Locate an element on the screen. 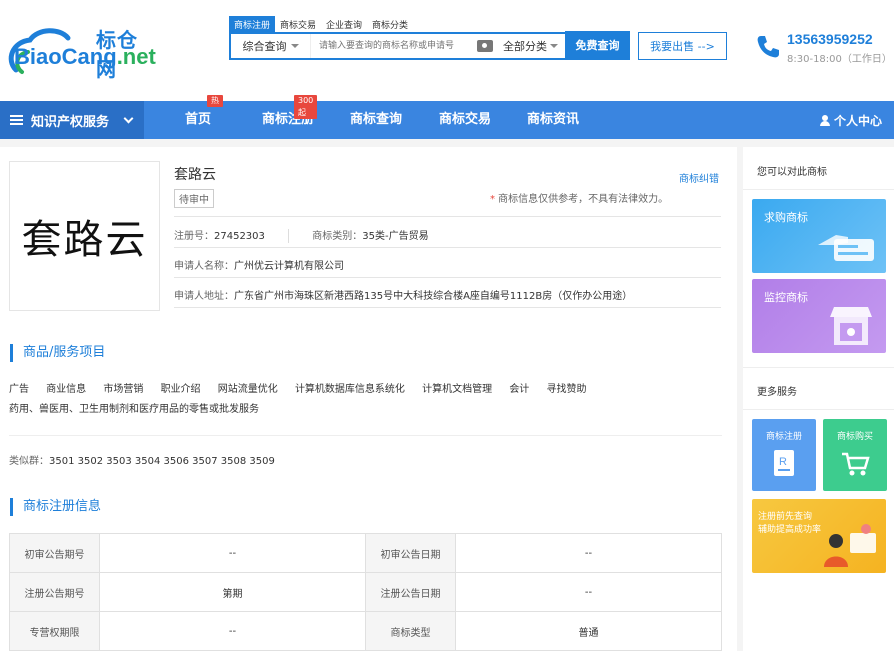 This screenshot has height=651, width=894. registered-document-icon: R is located at coordinates (784, 463).